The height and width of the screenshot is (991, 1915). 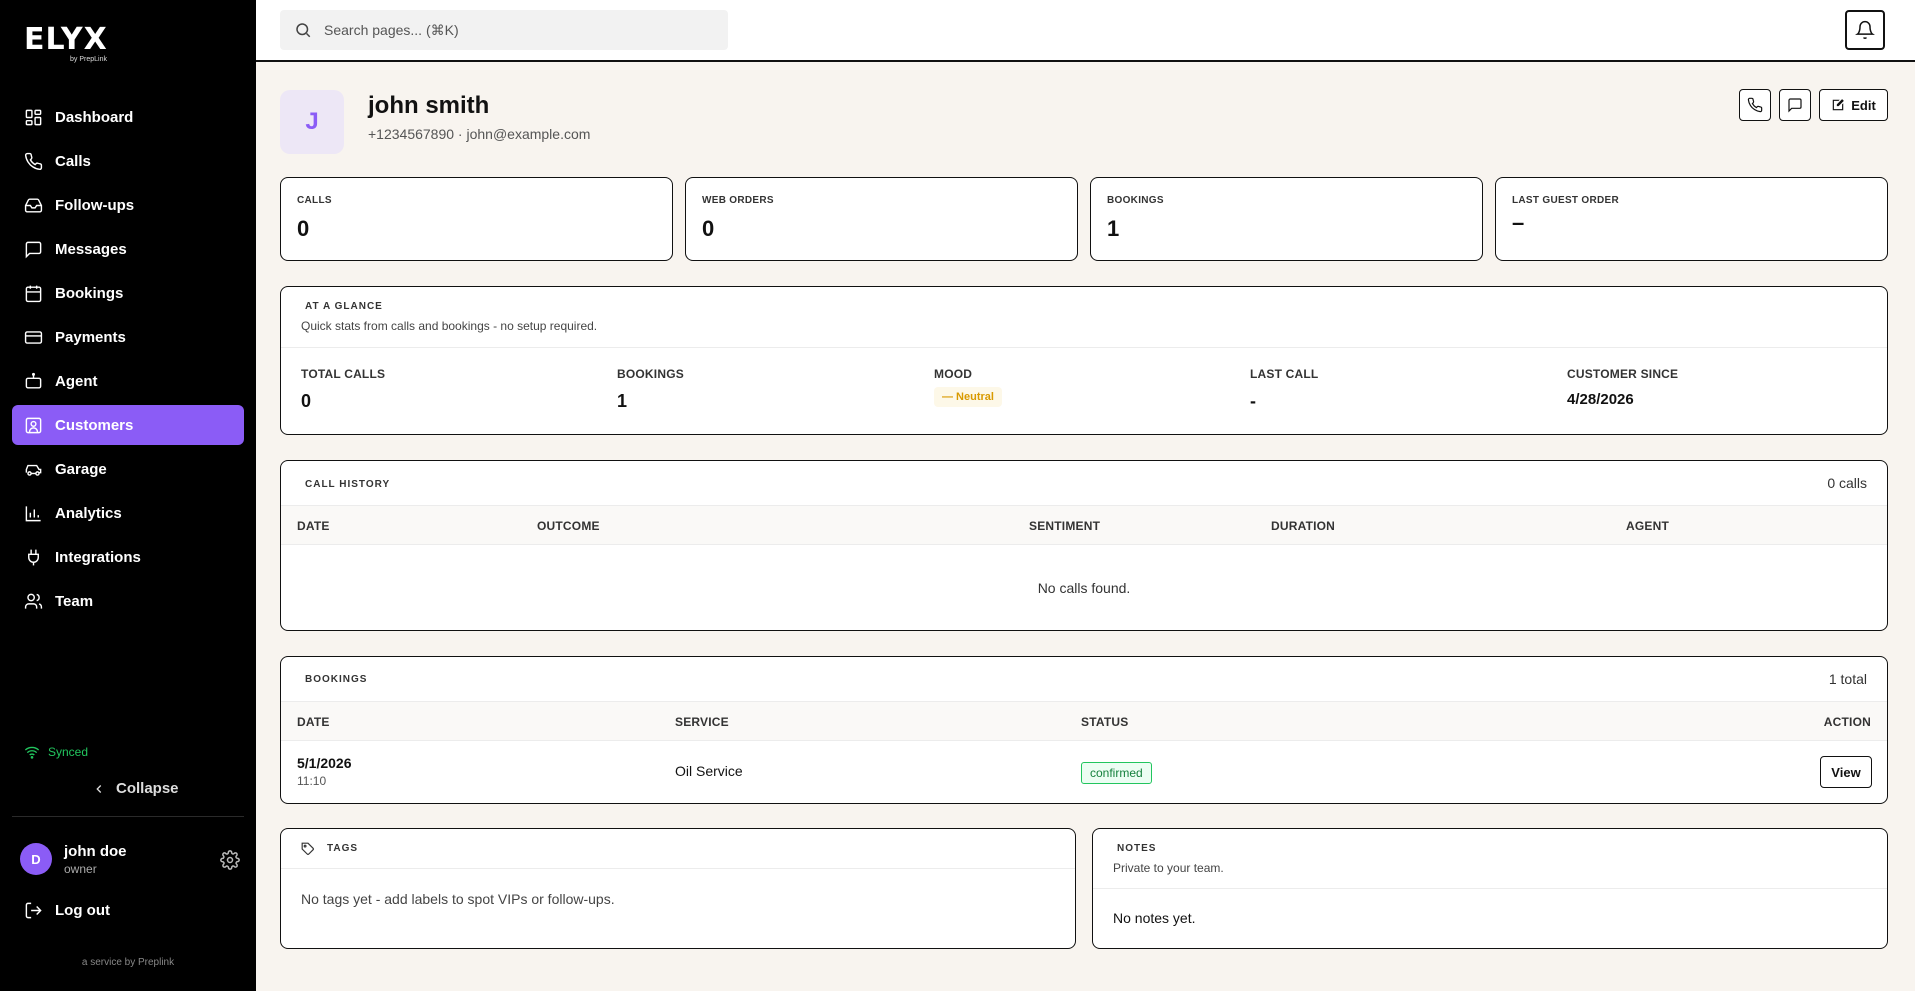 I want to click on sidebar-item-label: Bookings, so click(x=89, y=293).